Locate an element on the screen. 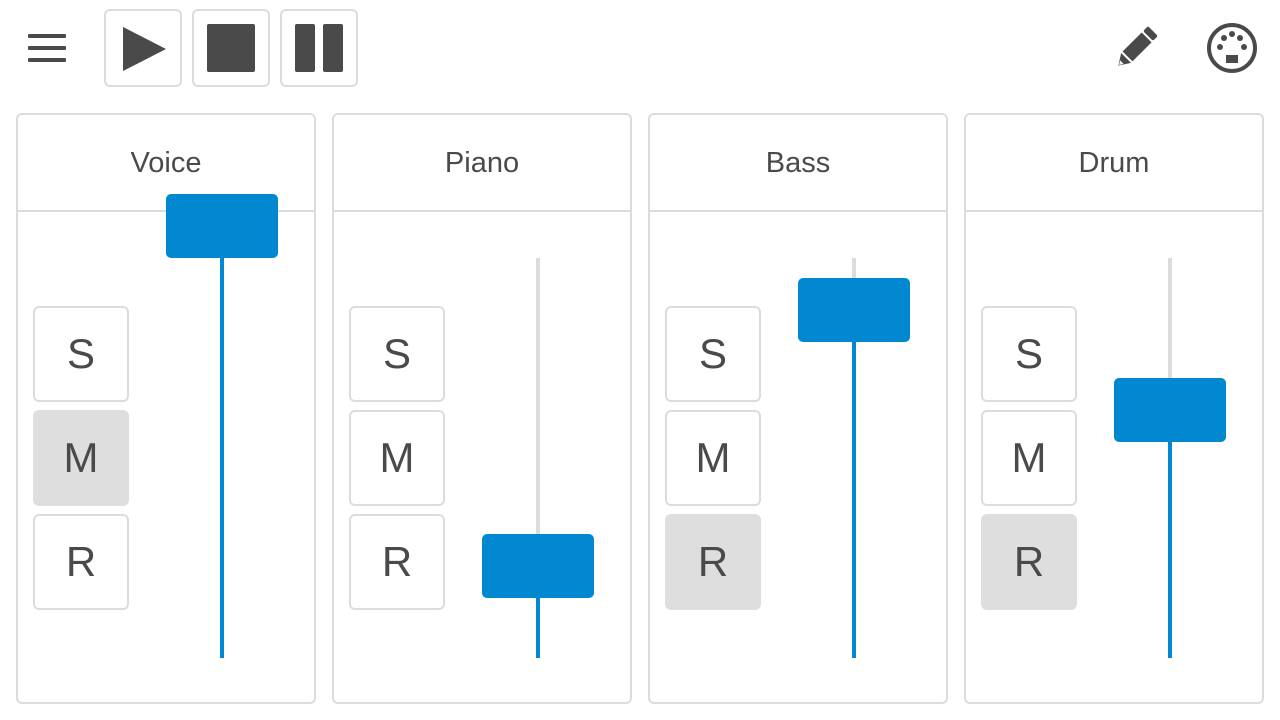 The image size is (1280, 720). track-header: Drum is located at coordinates (1114, 163).